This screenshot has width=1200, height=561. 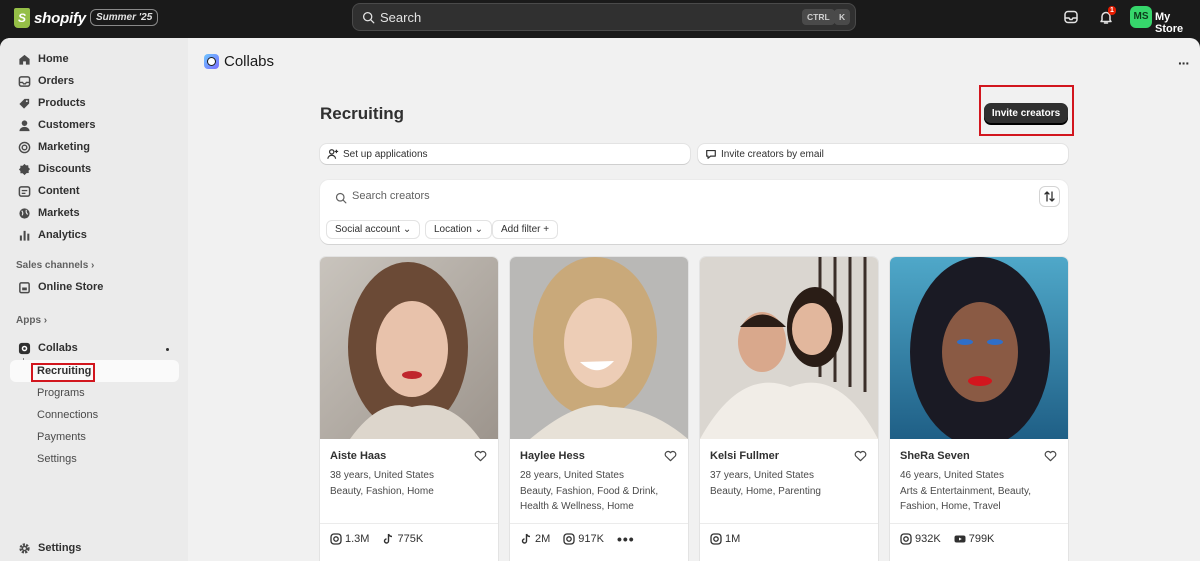 I want to click on stat-value: 1.3M, so click(x=357, y=539).